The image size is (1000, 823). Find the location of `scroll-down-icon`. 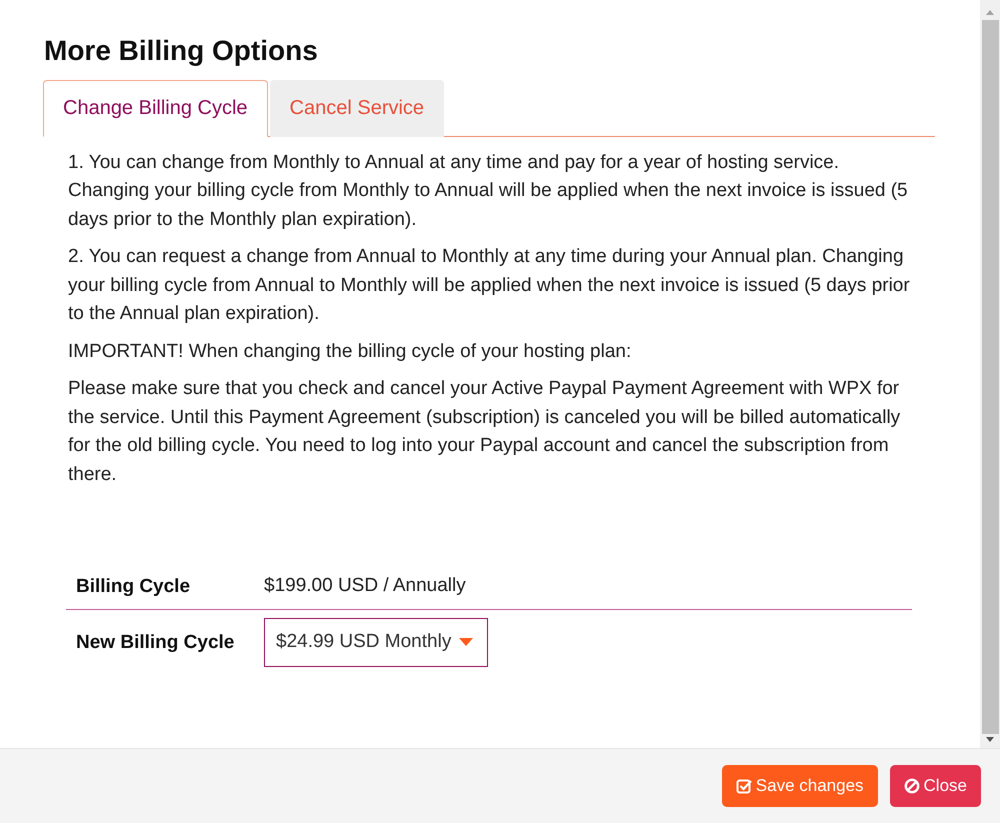

scroll-down-icon is located at coordinates (990, 740).